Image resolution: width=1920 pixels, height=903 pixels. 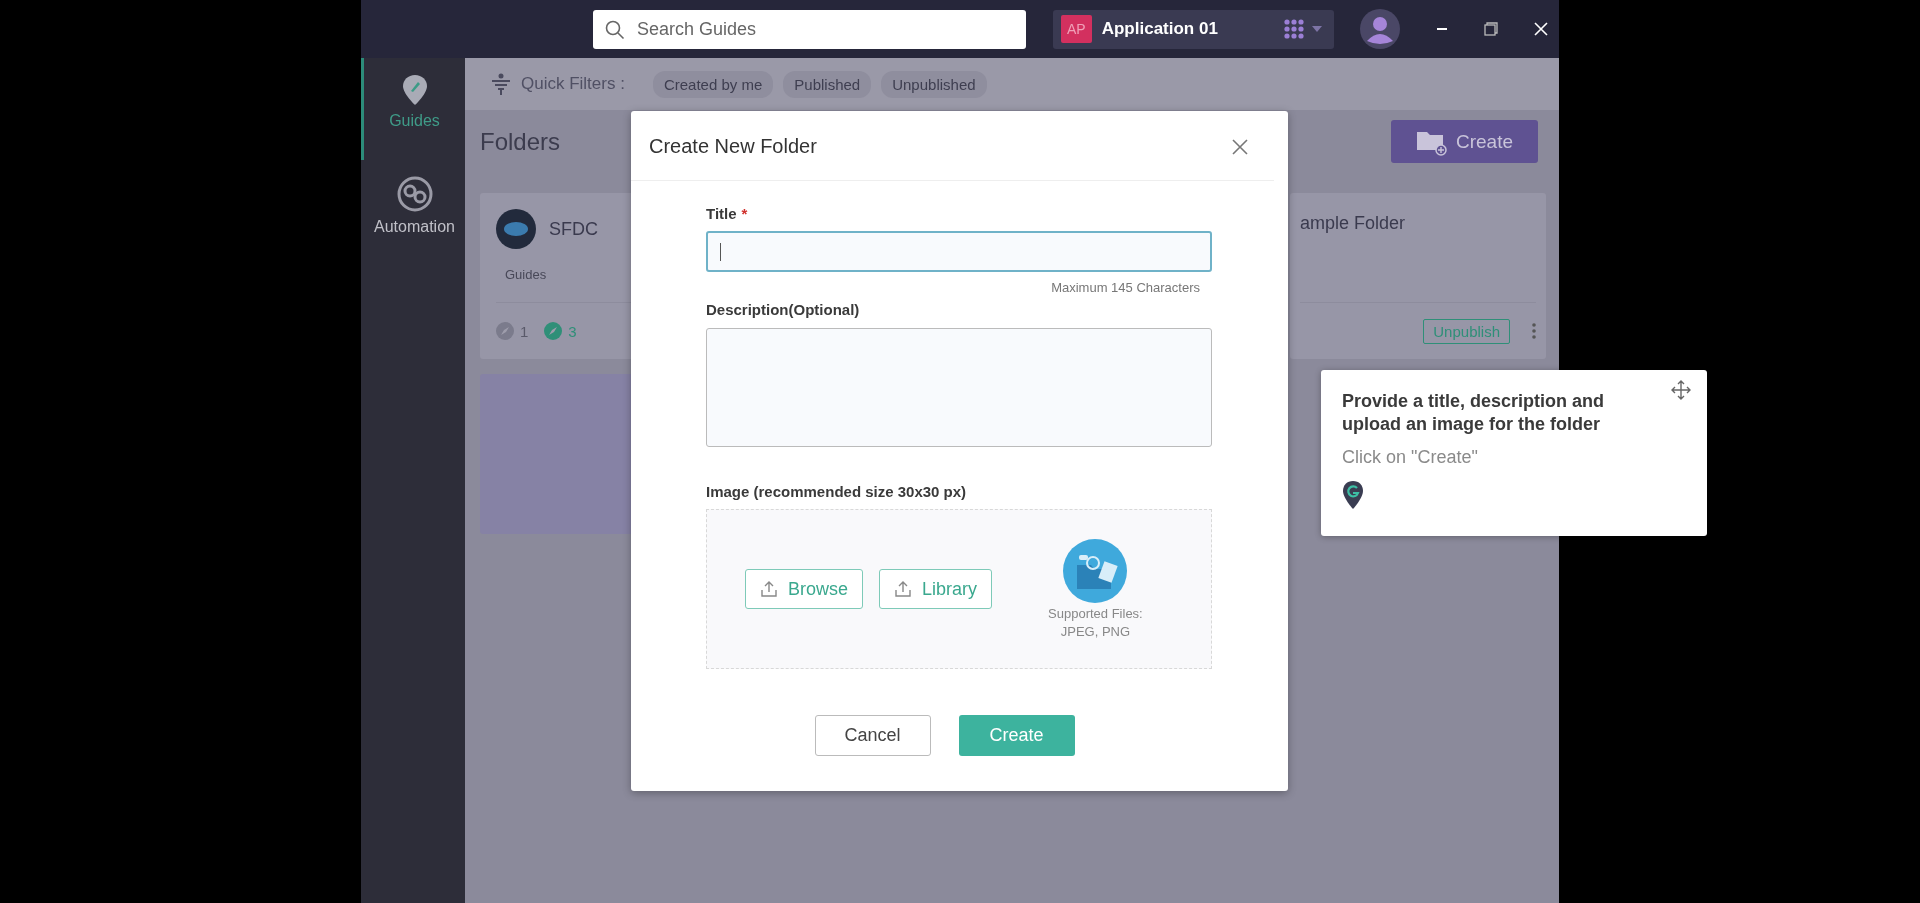 What do you see at coordinates (1076, 29) in the screenshot?
I see `app-badge: AP` at bounding box center [1076, 29].